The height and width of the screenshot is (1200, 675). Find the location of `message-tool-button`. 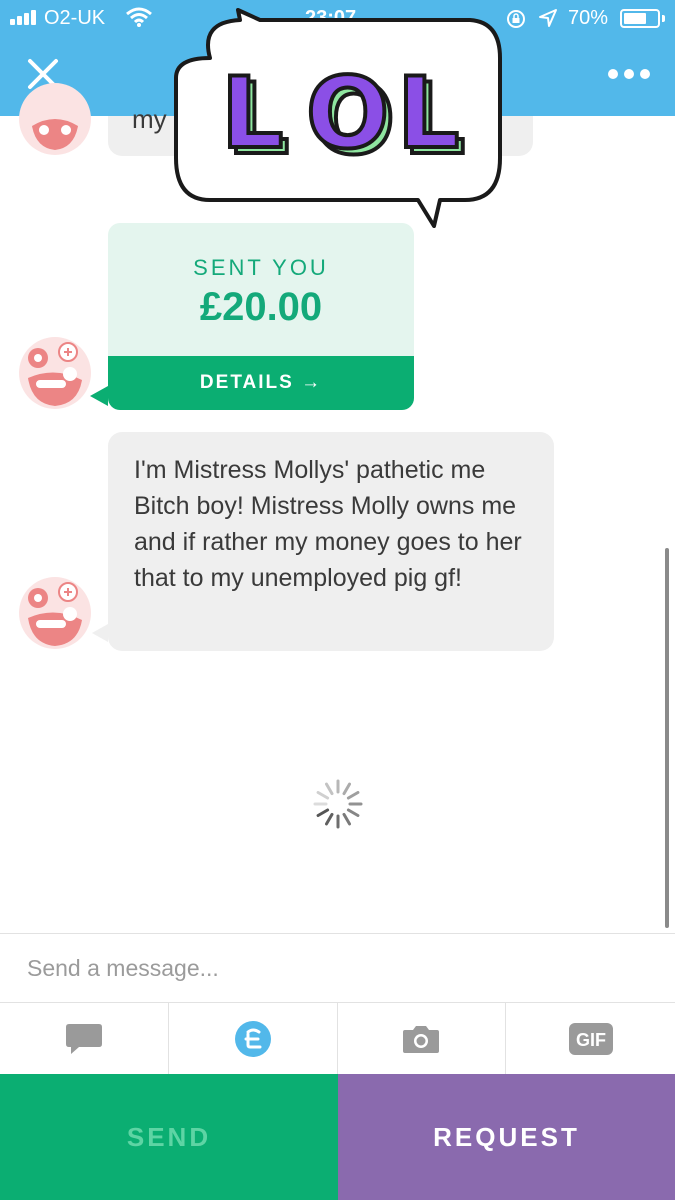

message-tool-button is located at coordinates (84, 1038).